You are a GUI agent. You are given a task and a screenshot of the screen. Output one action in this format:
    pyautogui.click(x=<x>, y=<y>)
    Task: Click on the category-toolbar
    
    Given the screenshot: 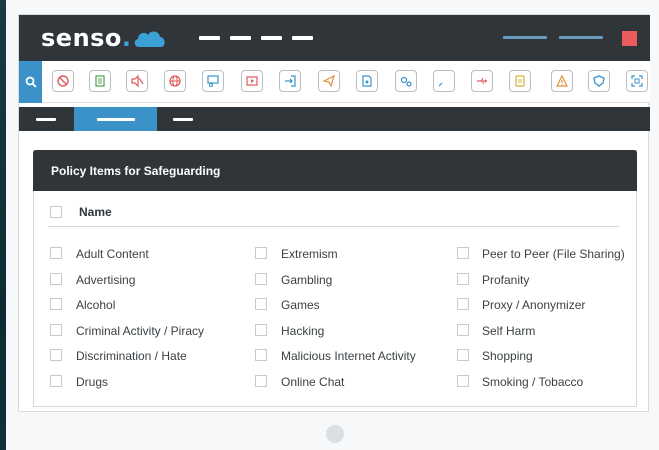 What is the action you would take?
    pyautogui.click(x=334, y=82)
    